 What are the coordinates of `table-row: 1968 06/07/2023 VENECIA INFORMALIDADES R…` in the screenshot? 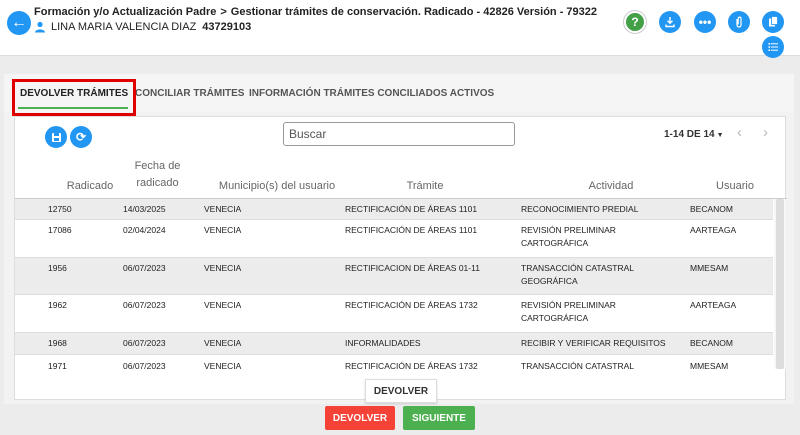 It's located at (394, 344).